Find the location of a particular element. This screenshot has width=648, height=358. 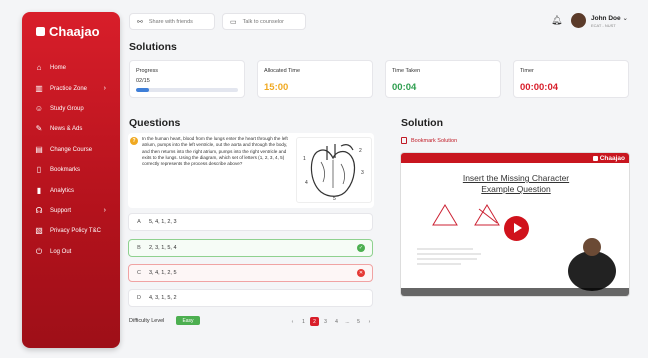

logout-icon: ⏻ is located at coordinates (39, 251).